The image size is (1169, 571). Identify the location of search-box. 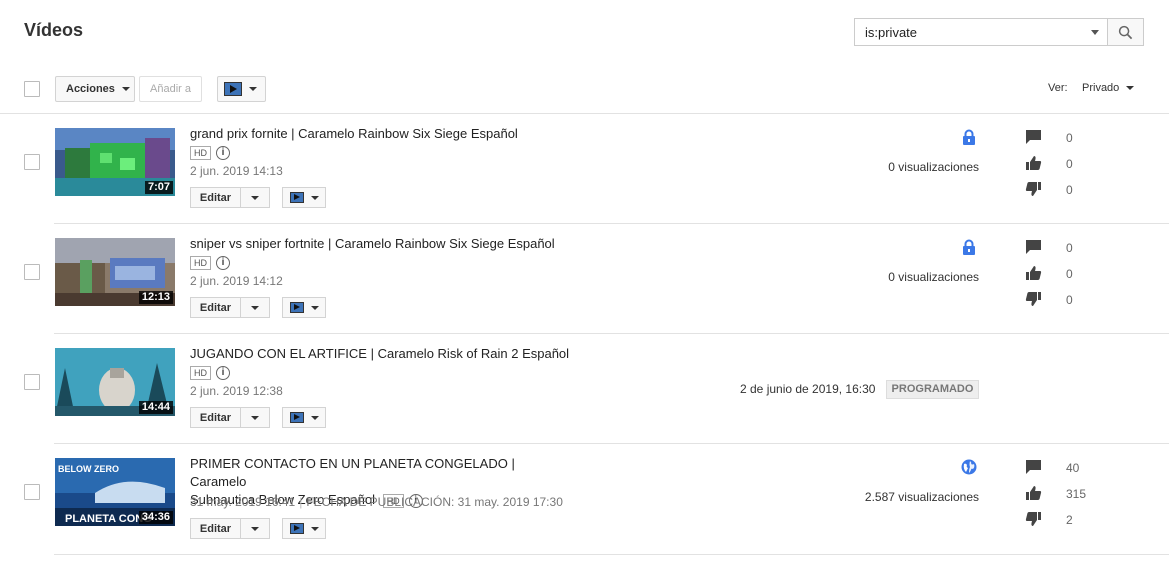
(999, 32).